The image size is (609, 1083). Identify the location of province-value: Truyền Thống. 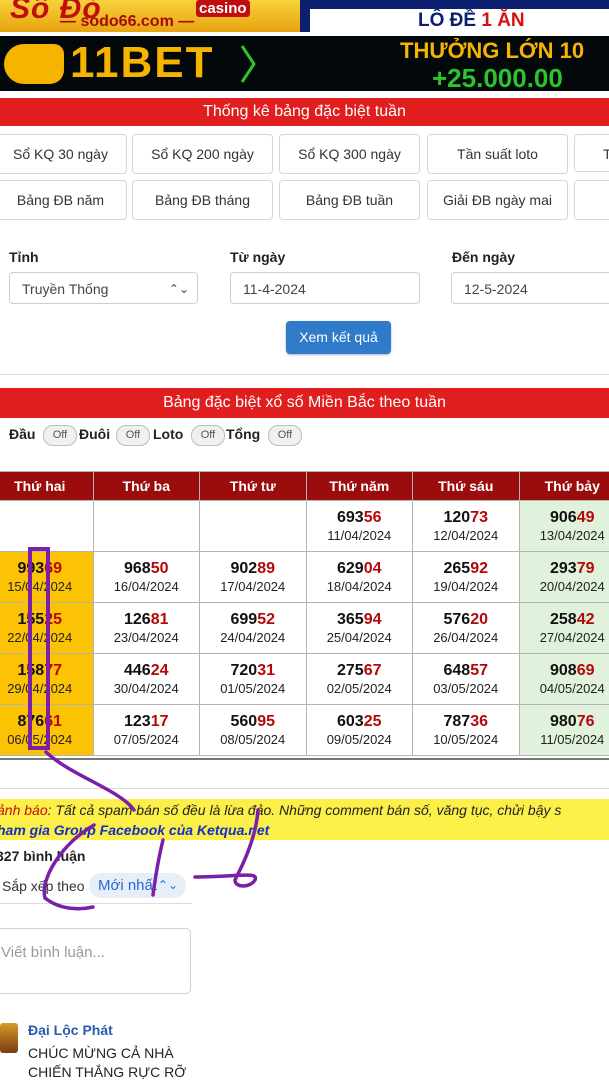
(65, 289).